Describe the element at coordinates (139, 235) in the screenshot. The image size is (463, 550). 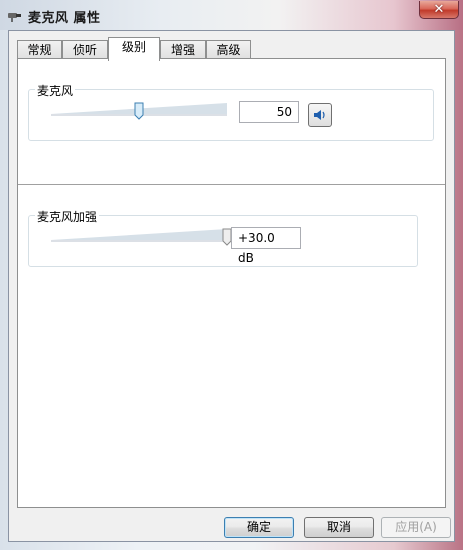
I see `microphone-boost-track` at that location.